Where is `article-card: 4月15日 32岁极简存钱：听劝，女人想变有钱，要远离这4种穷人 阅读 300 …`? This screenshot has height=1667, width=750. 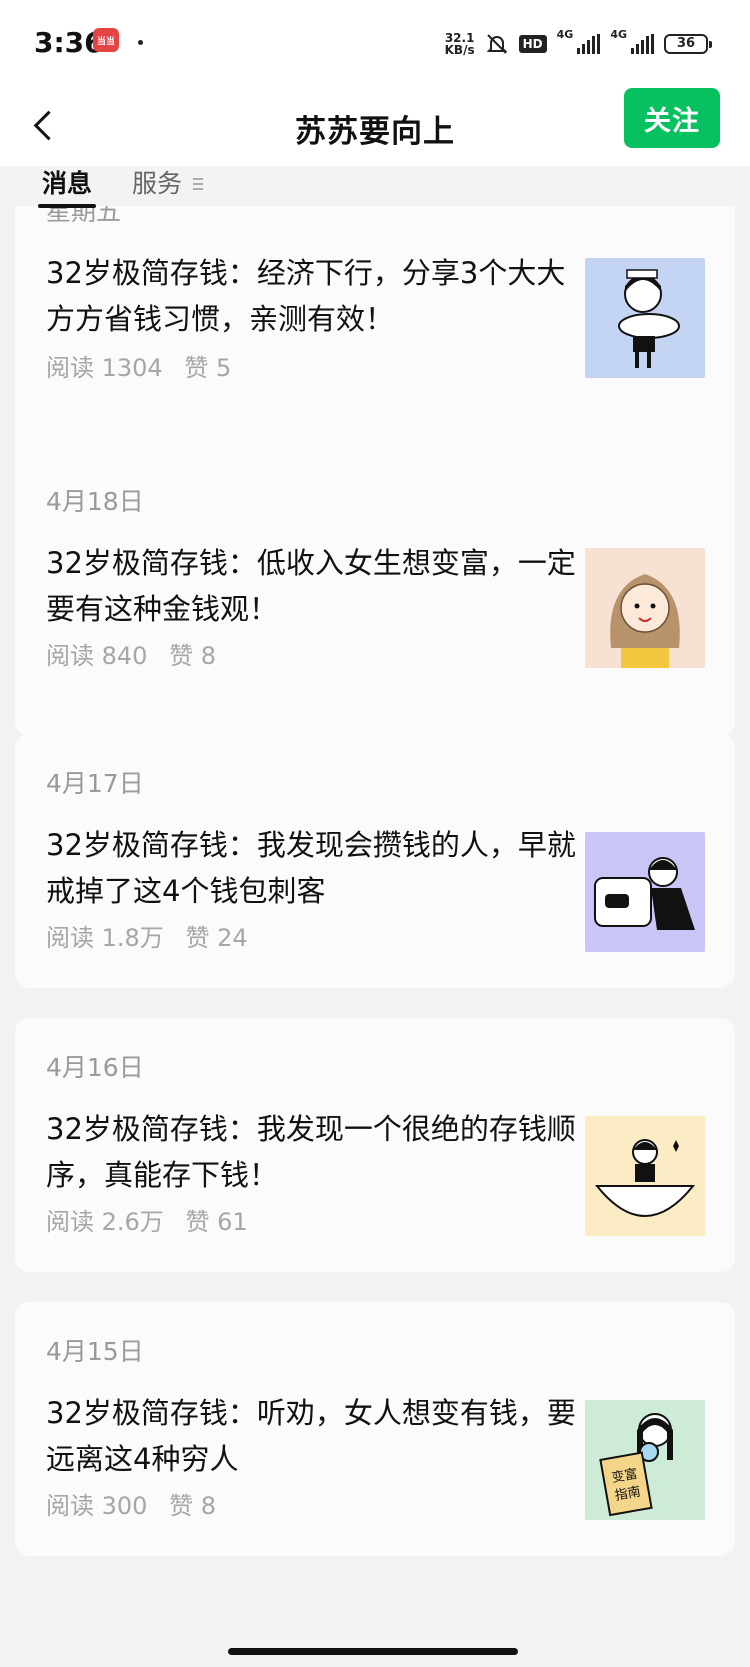
article-card: 4月15日 32岁极简存钱：听劝，女人想变有钱，要远离这4种穷人 阅读 300 … is located at coordinates (375, 1429).